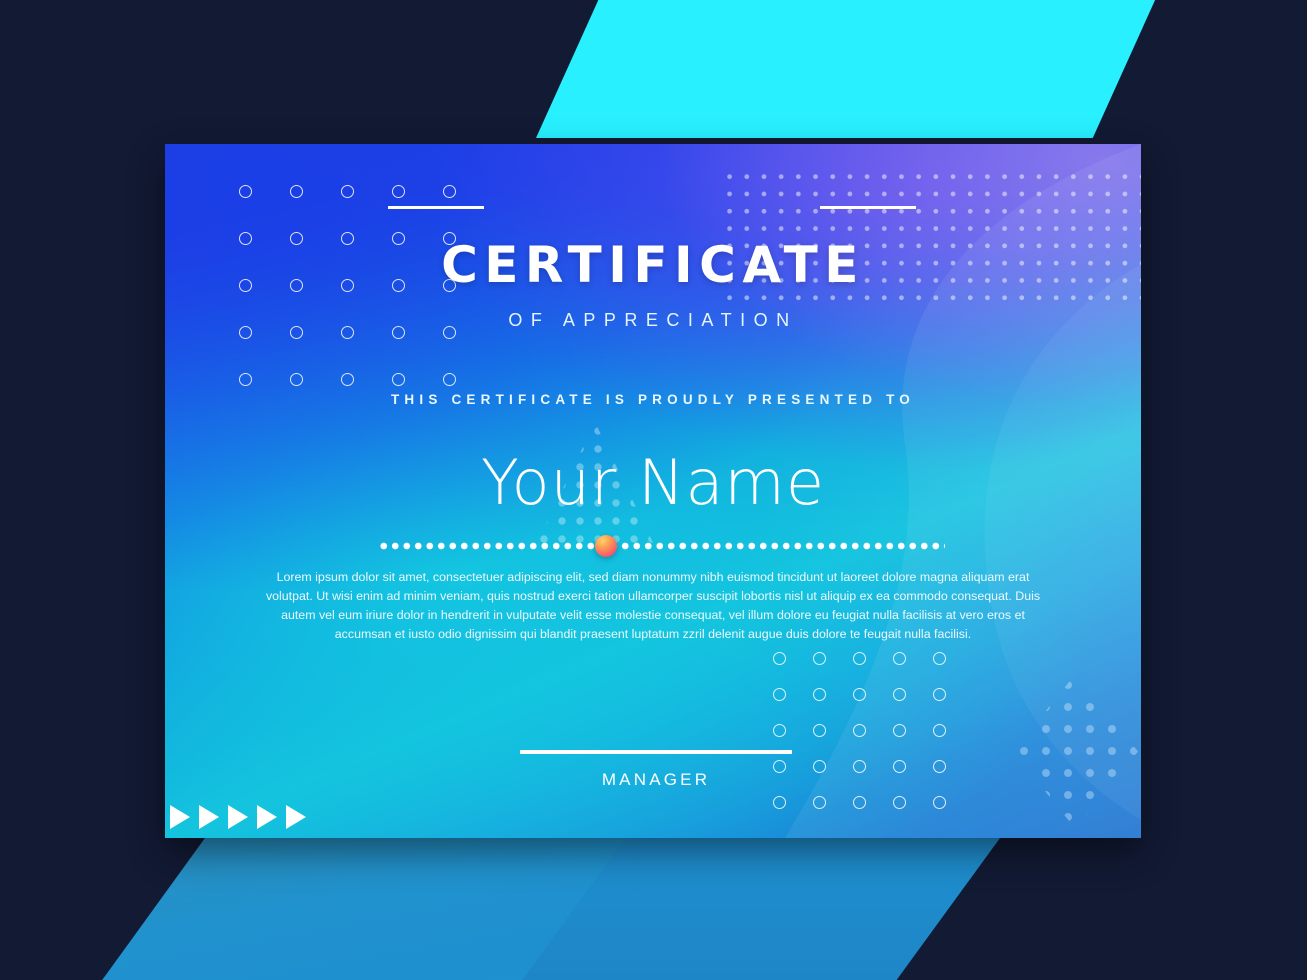 This screenshot has height=980, width=1307. What do you see at coordinates (868, 207) in the screenshot?
I see `title-rule-right` at bounding box center [868, 207].